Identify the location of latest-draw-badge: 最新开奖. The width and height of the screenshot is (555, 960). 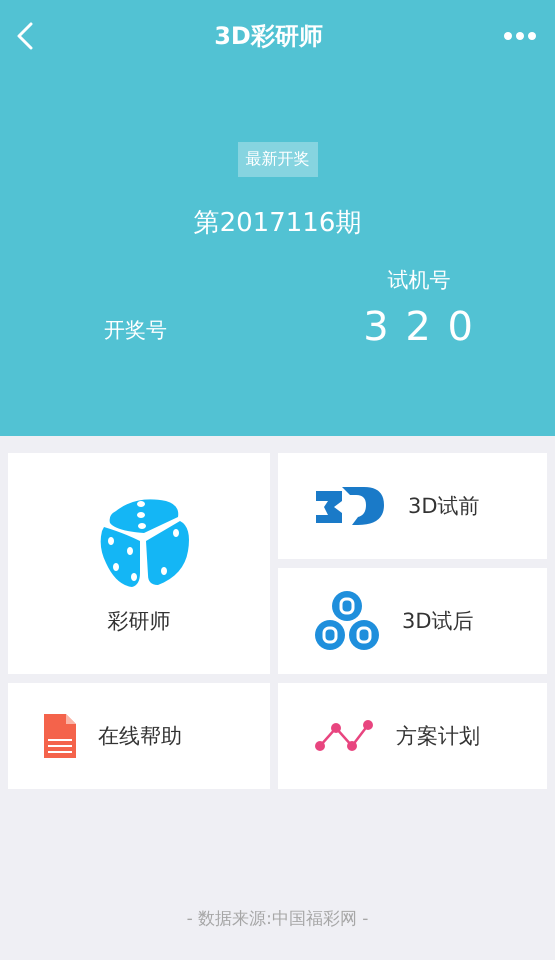
(278, 159).